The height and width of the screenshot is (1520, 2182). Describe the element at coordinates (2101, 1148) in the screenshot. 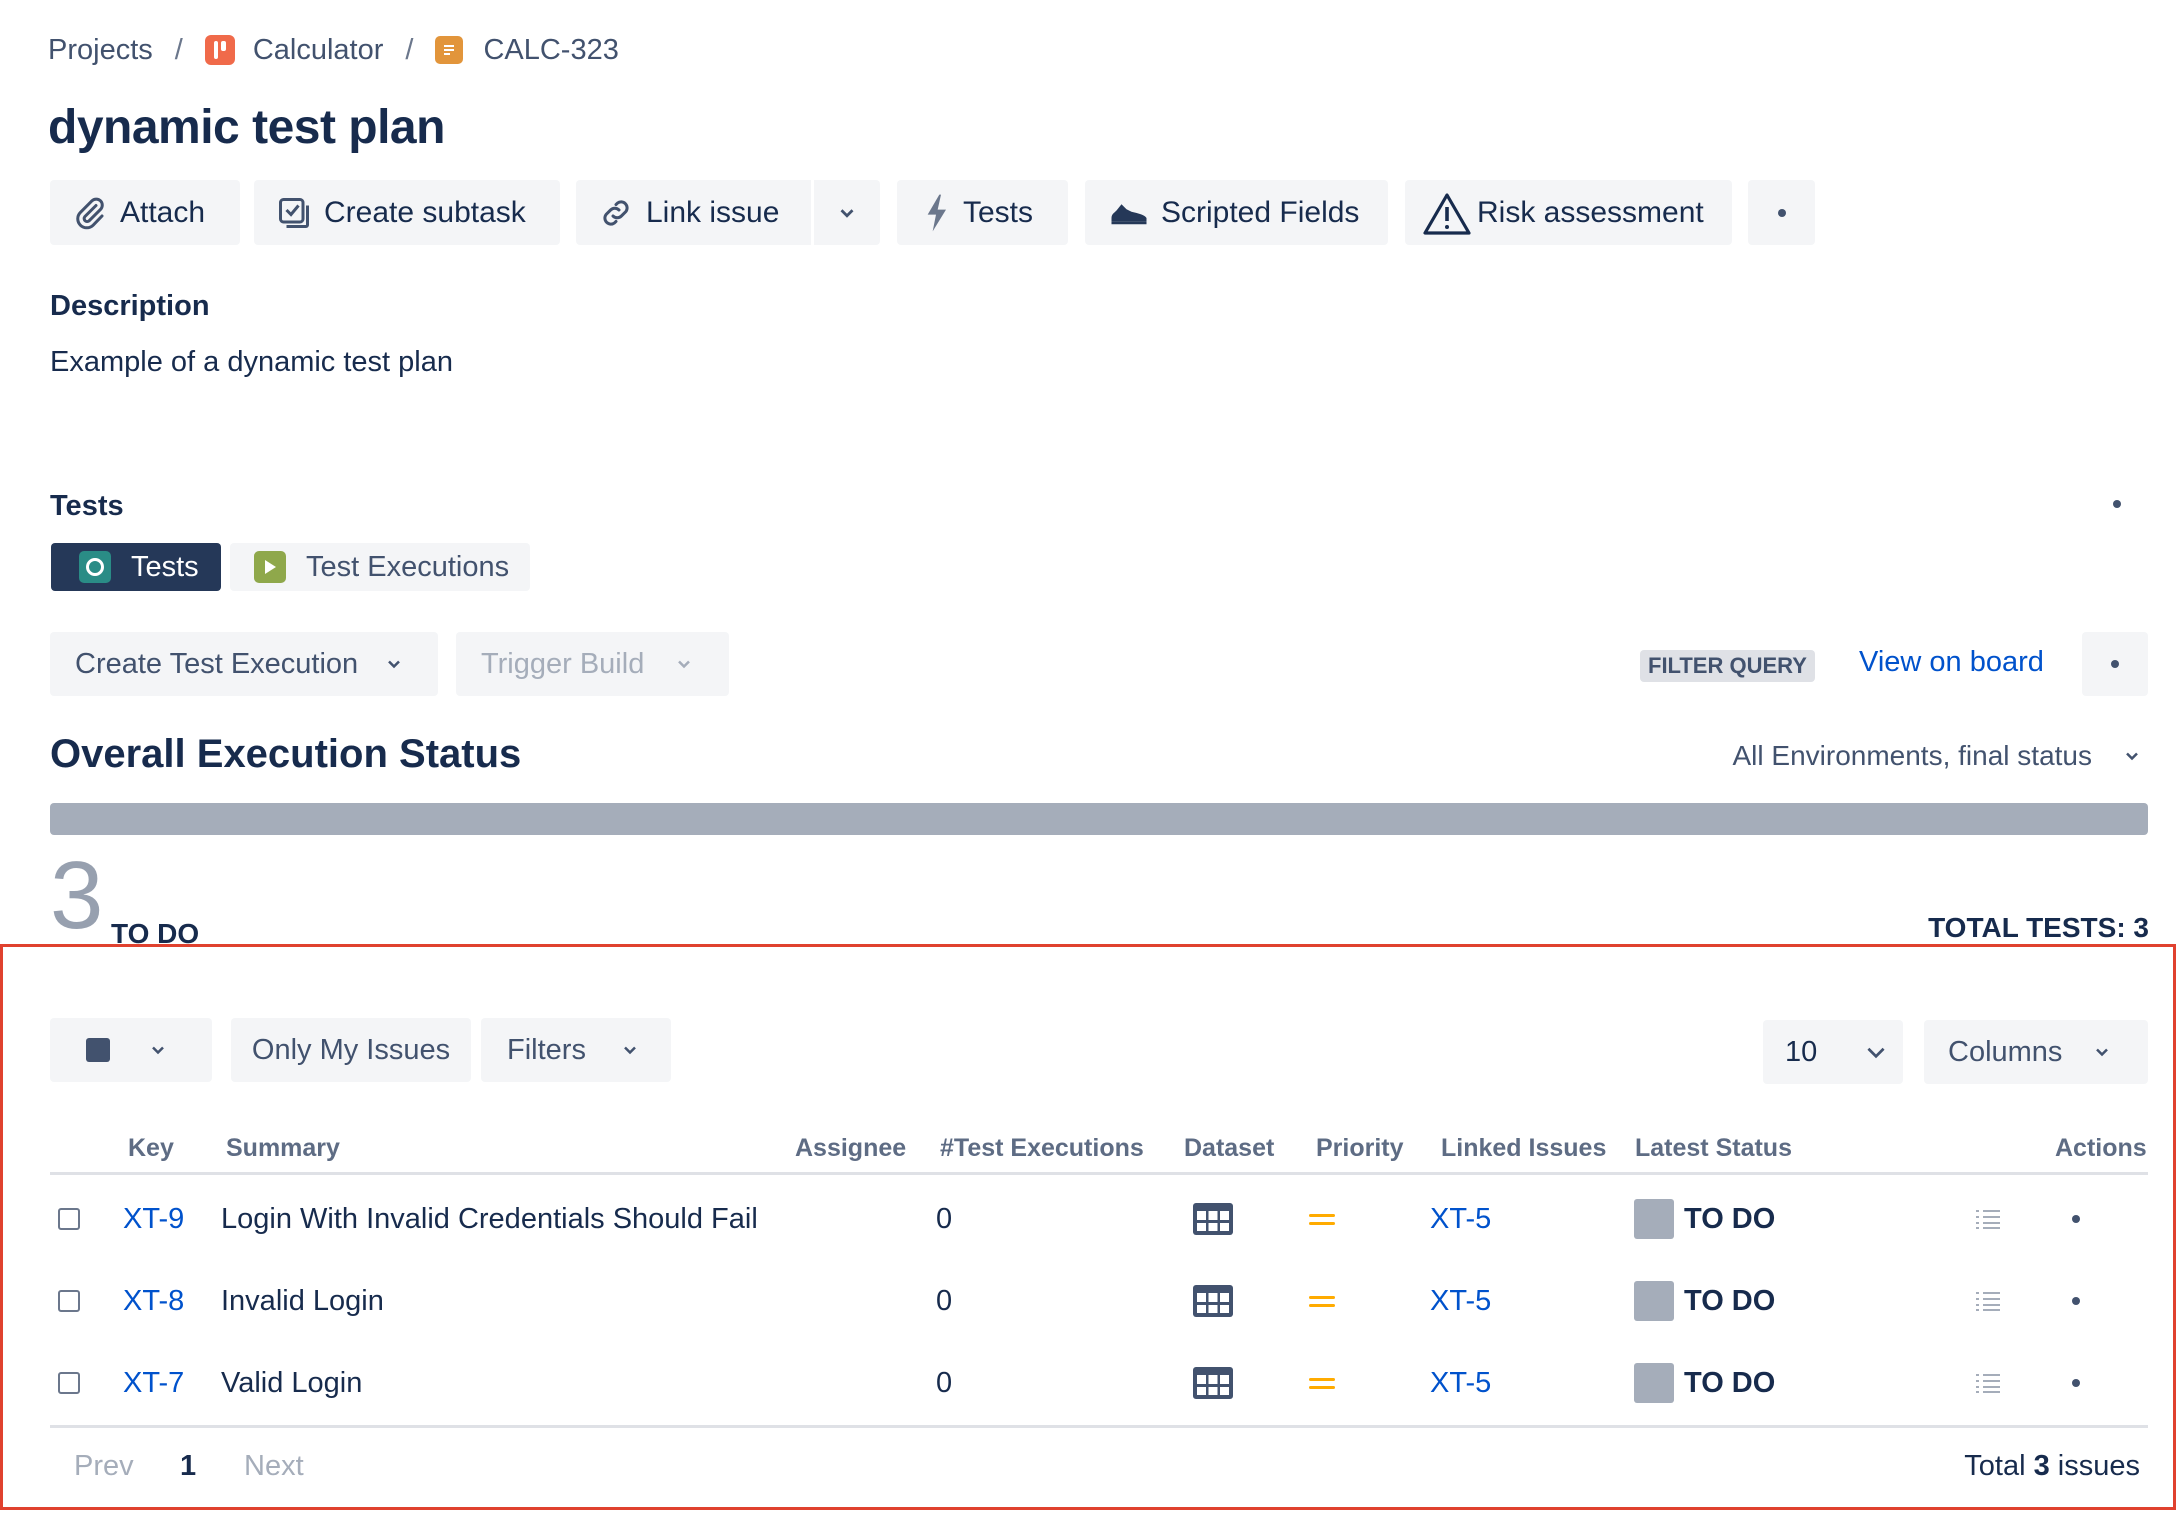

I see `column-header-actions: Actions` at that location.